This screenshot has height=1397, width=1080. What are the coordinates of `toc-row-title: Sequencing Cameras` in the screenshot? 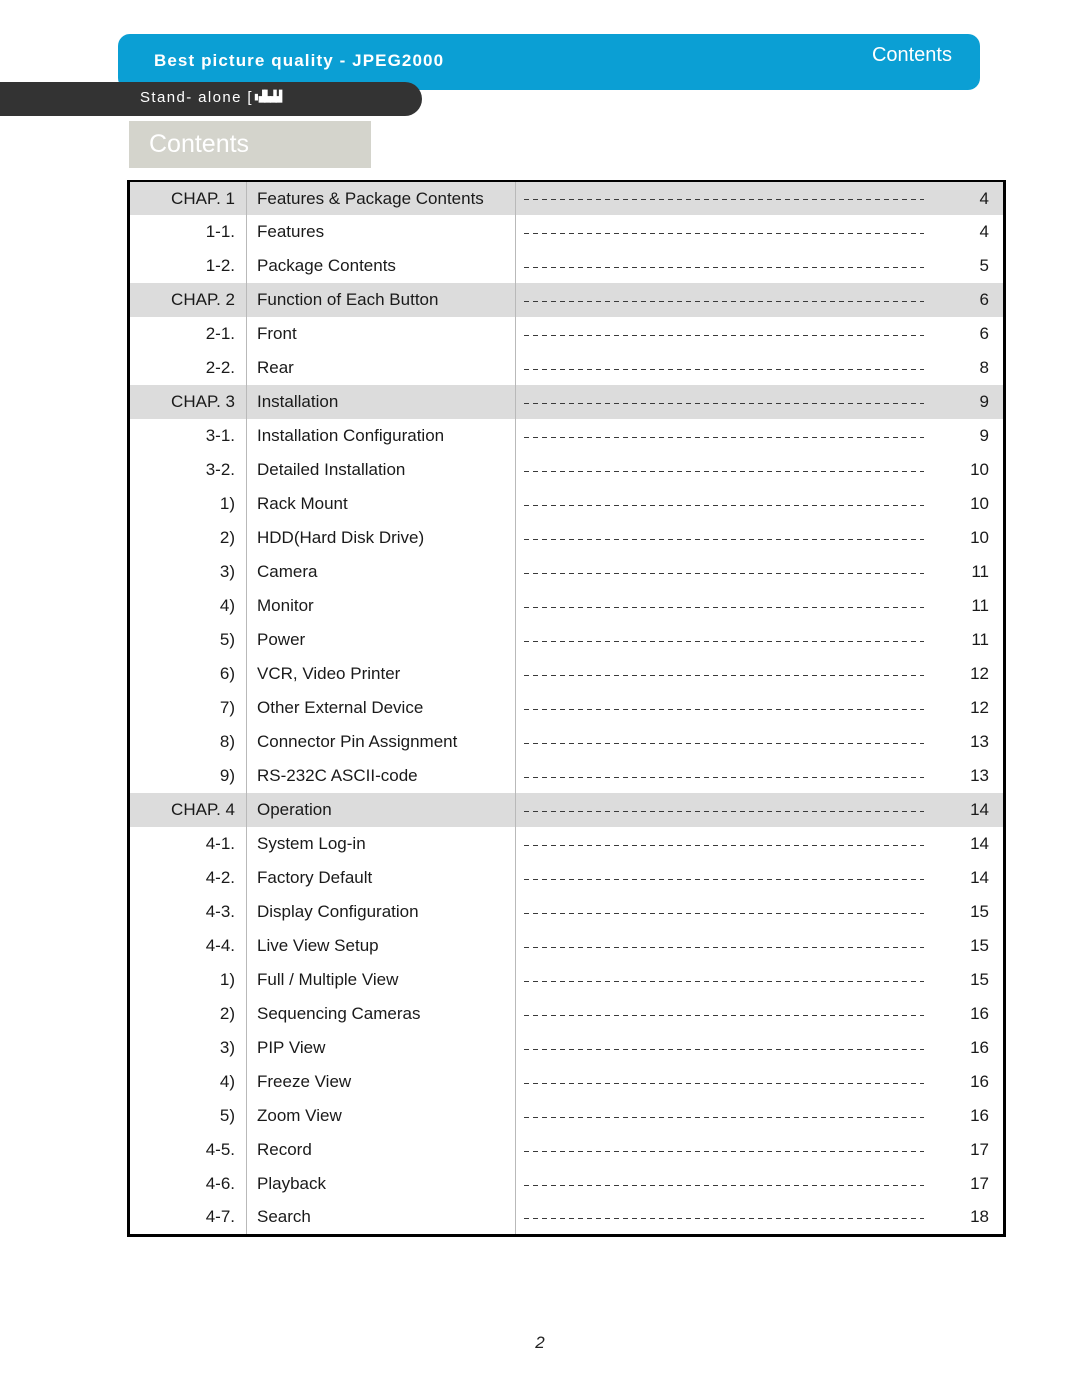 It's located at (381, 1014).